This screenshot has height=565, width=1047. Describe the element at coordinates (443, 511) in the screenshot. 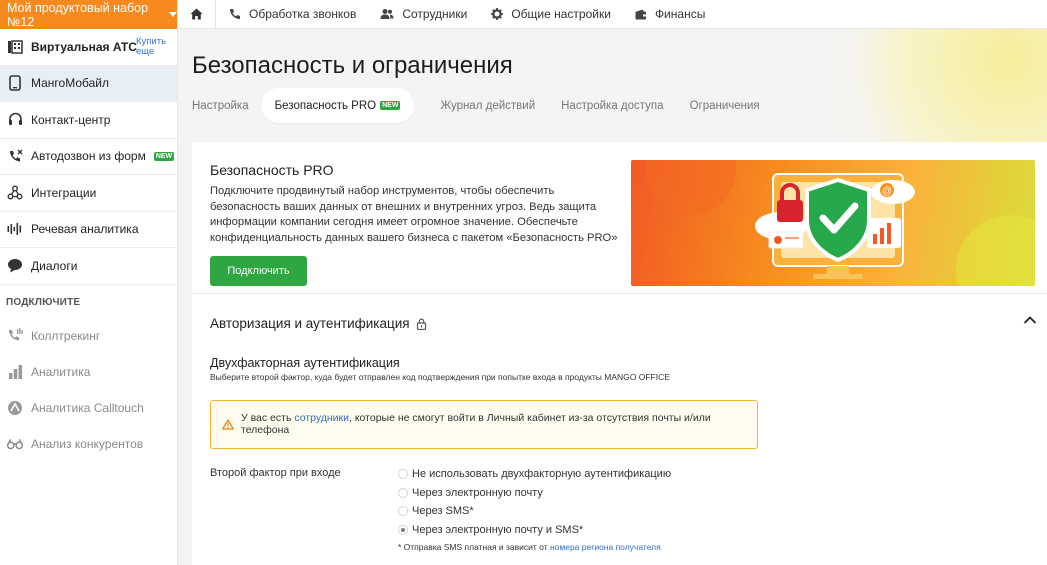

I see `option-label: Через SMS*` at that location.